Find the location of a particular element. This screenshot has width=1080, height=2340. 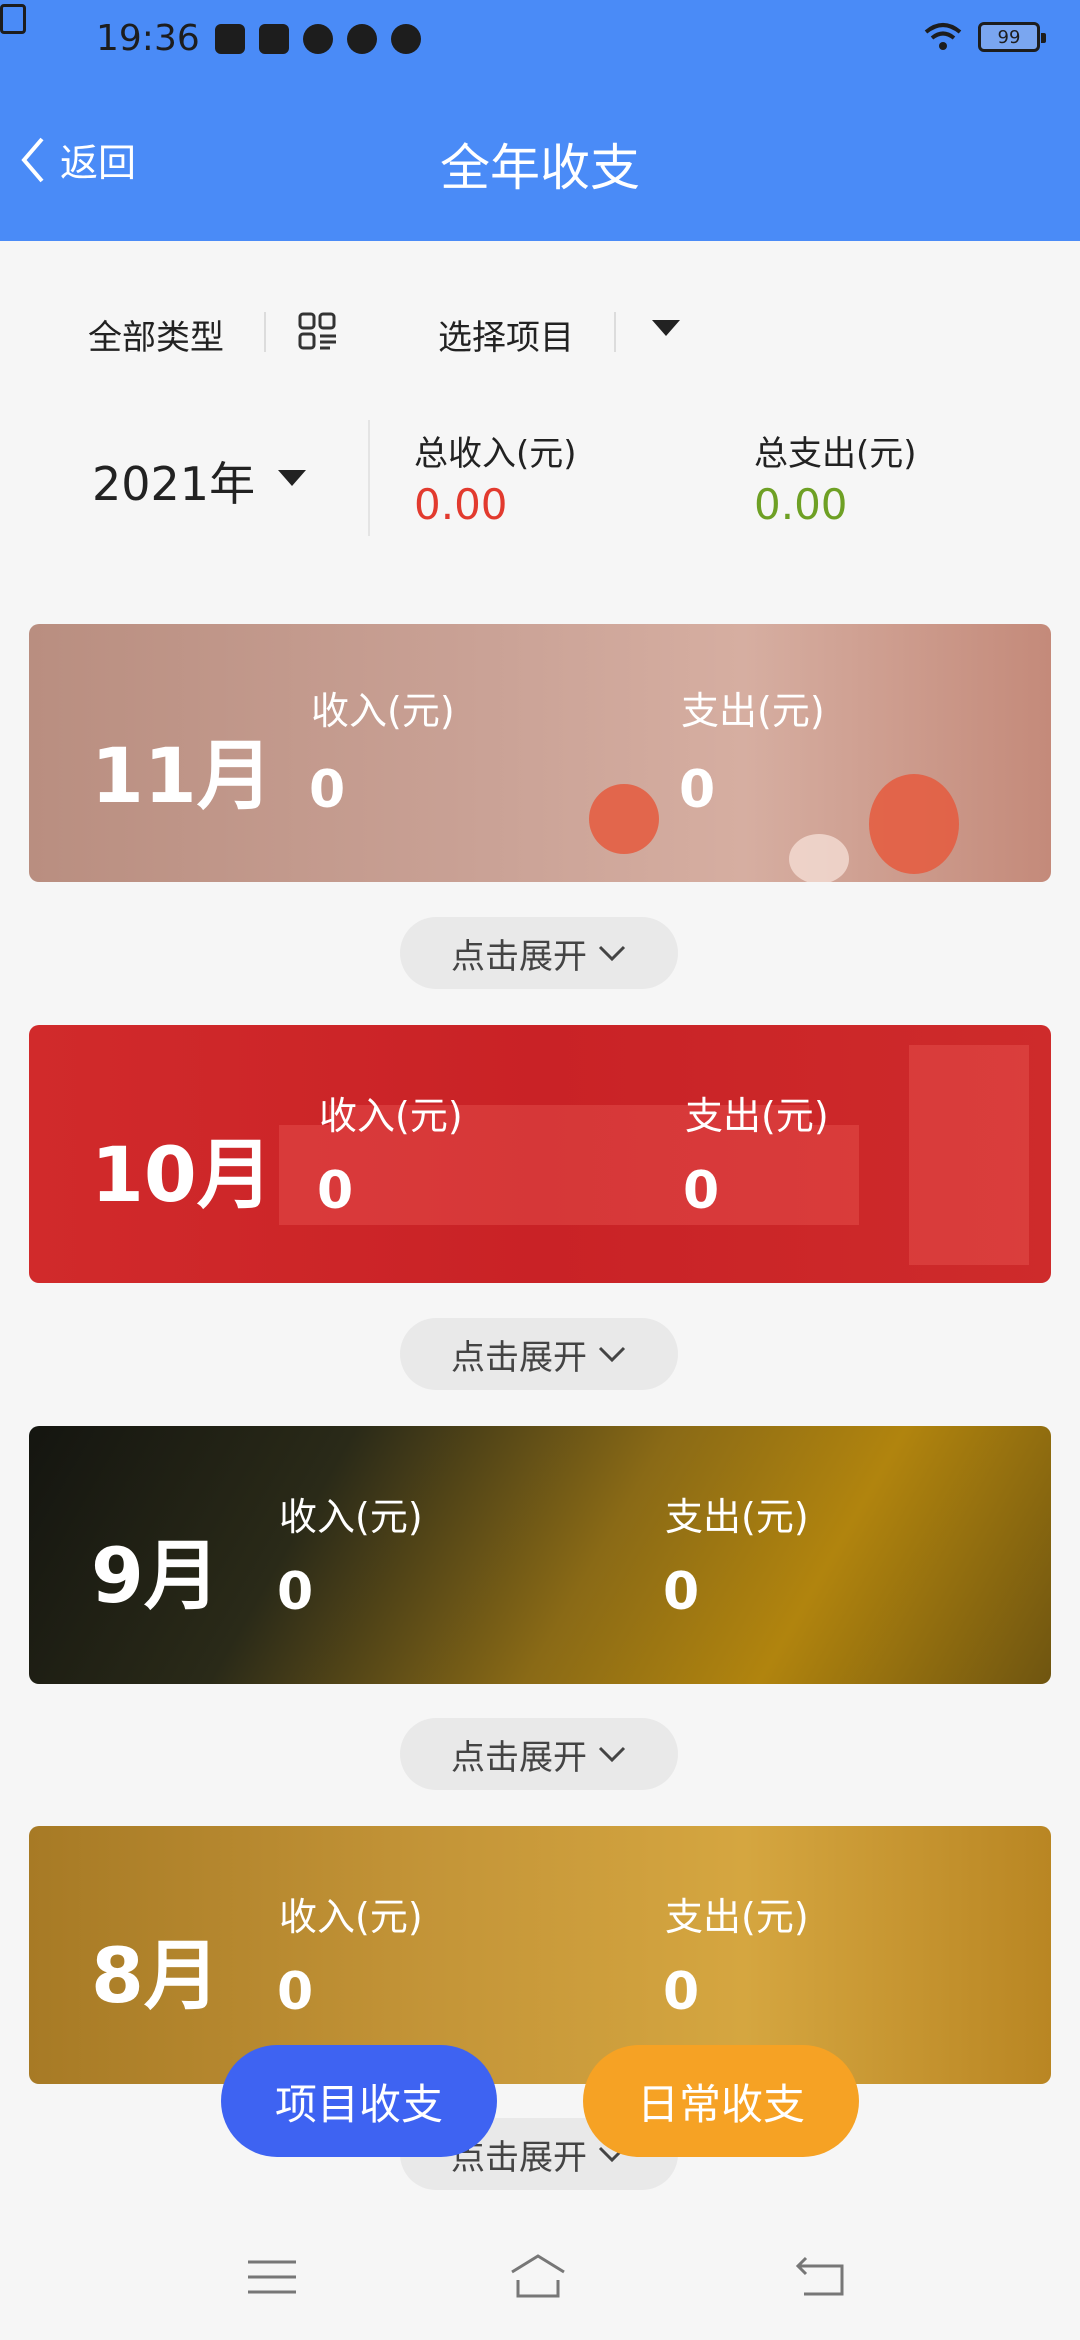

project-select: 选择项目 is located at coordinates (506, 334).